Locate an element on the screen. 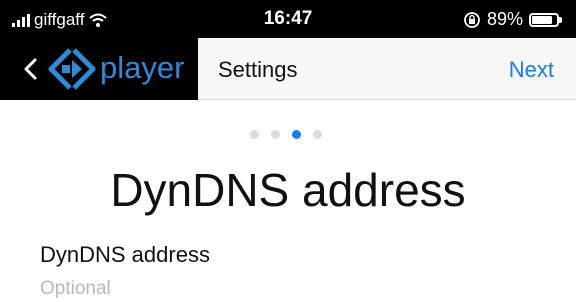  player-logo-icon is located at coordinates (72, 69).